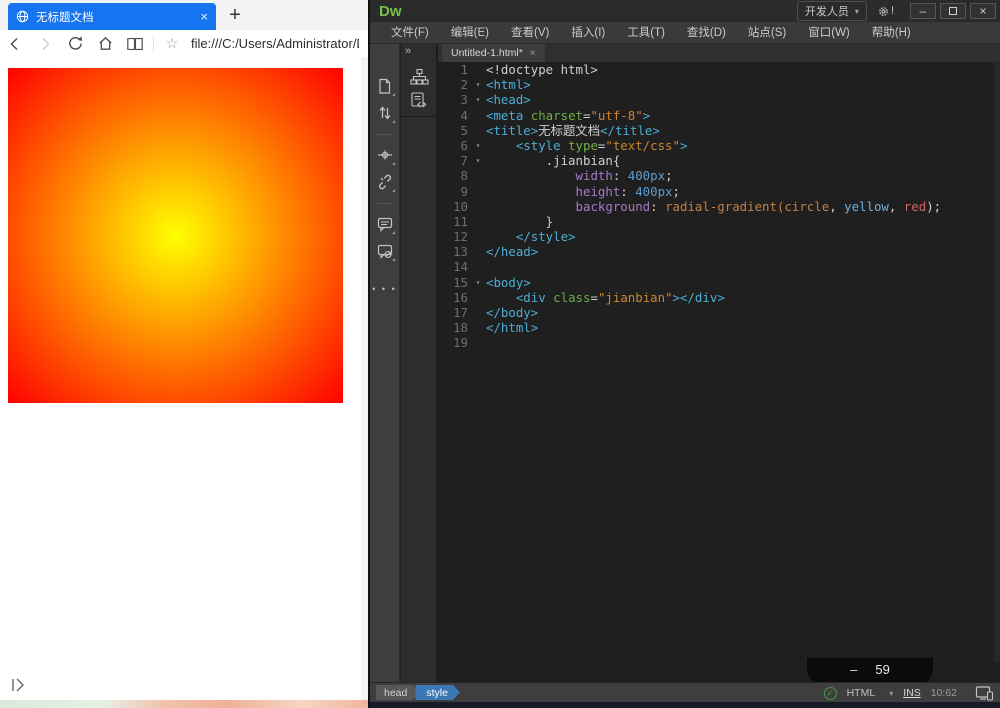  Describe the element at coordinates (719, 191) in the screenshot. I see `code-line-9: 9 height: 400px;` at that location.